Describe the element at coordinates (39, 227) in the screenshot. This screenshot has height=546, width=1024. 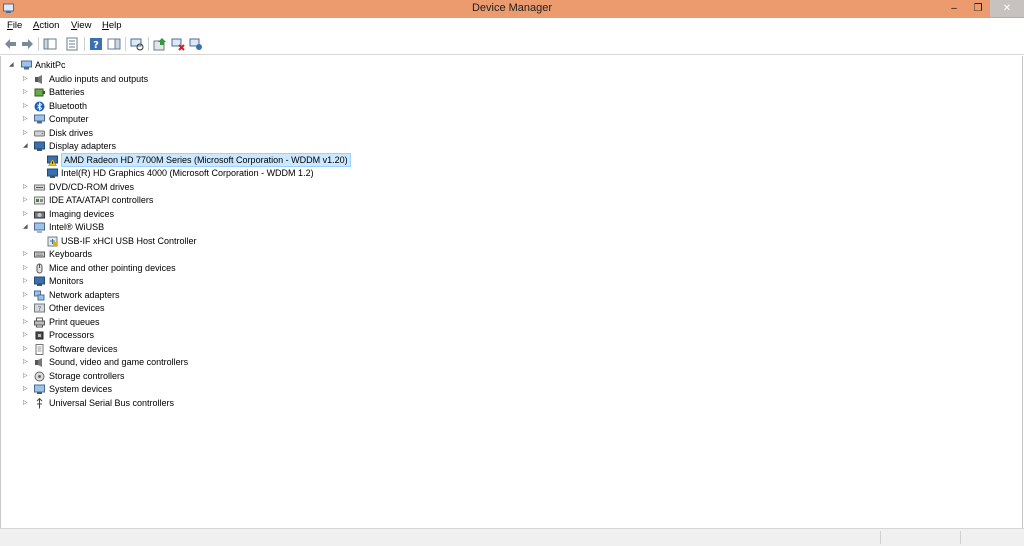
I see `usb-hub-icon` at that location.